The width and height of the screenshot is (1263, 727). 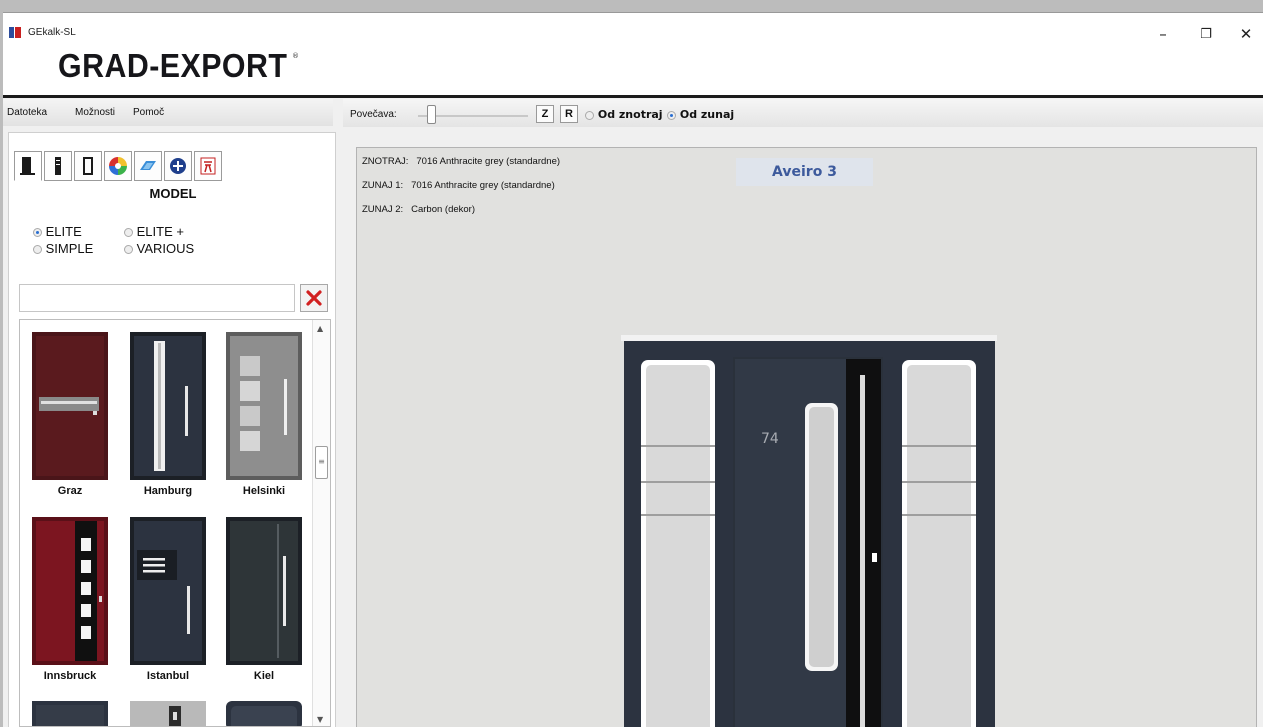 I want to click on house-number: 74, so click(x=770, y=439).